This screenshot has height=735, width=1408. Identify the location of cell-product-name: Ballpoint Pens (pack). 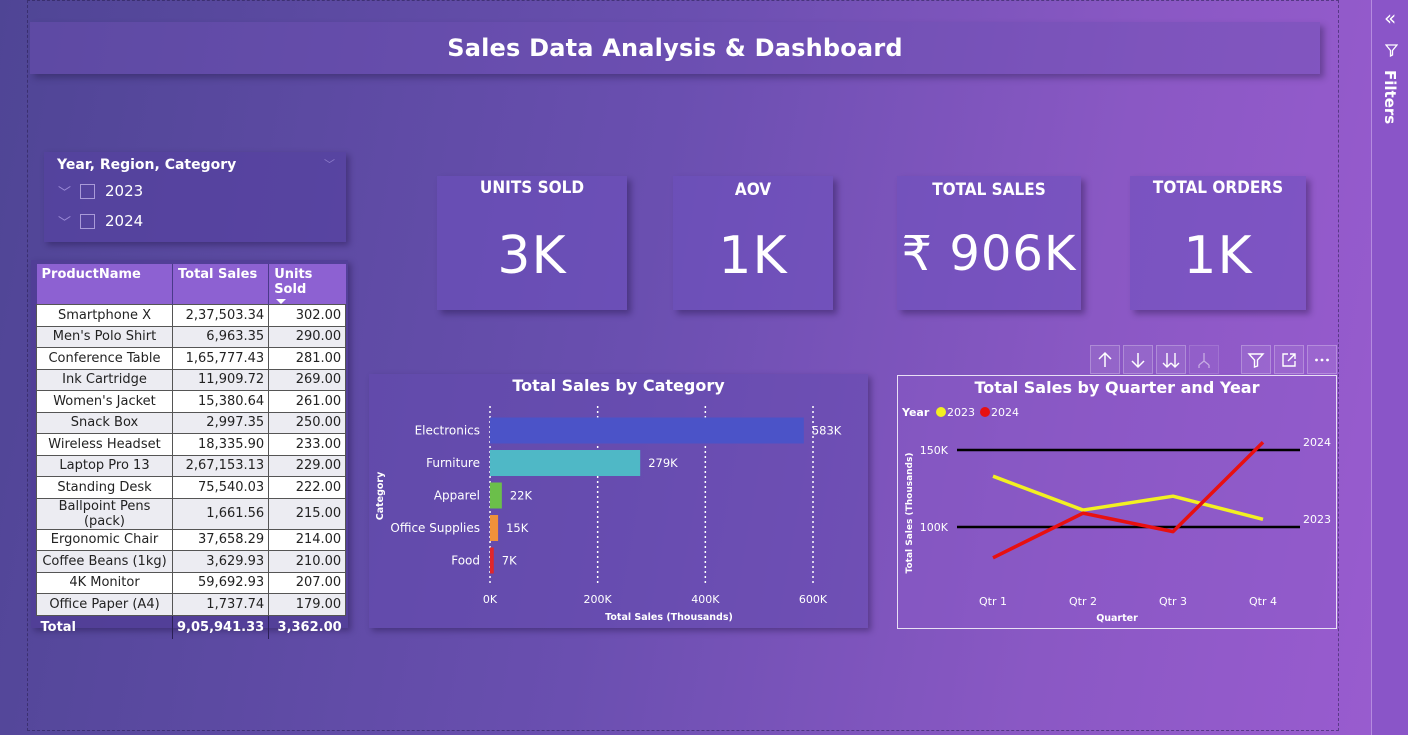
(104, 513).